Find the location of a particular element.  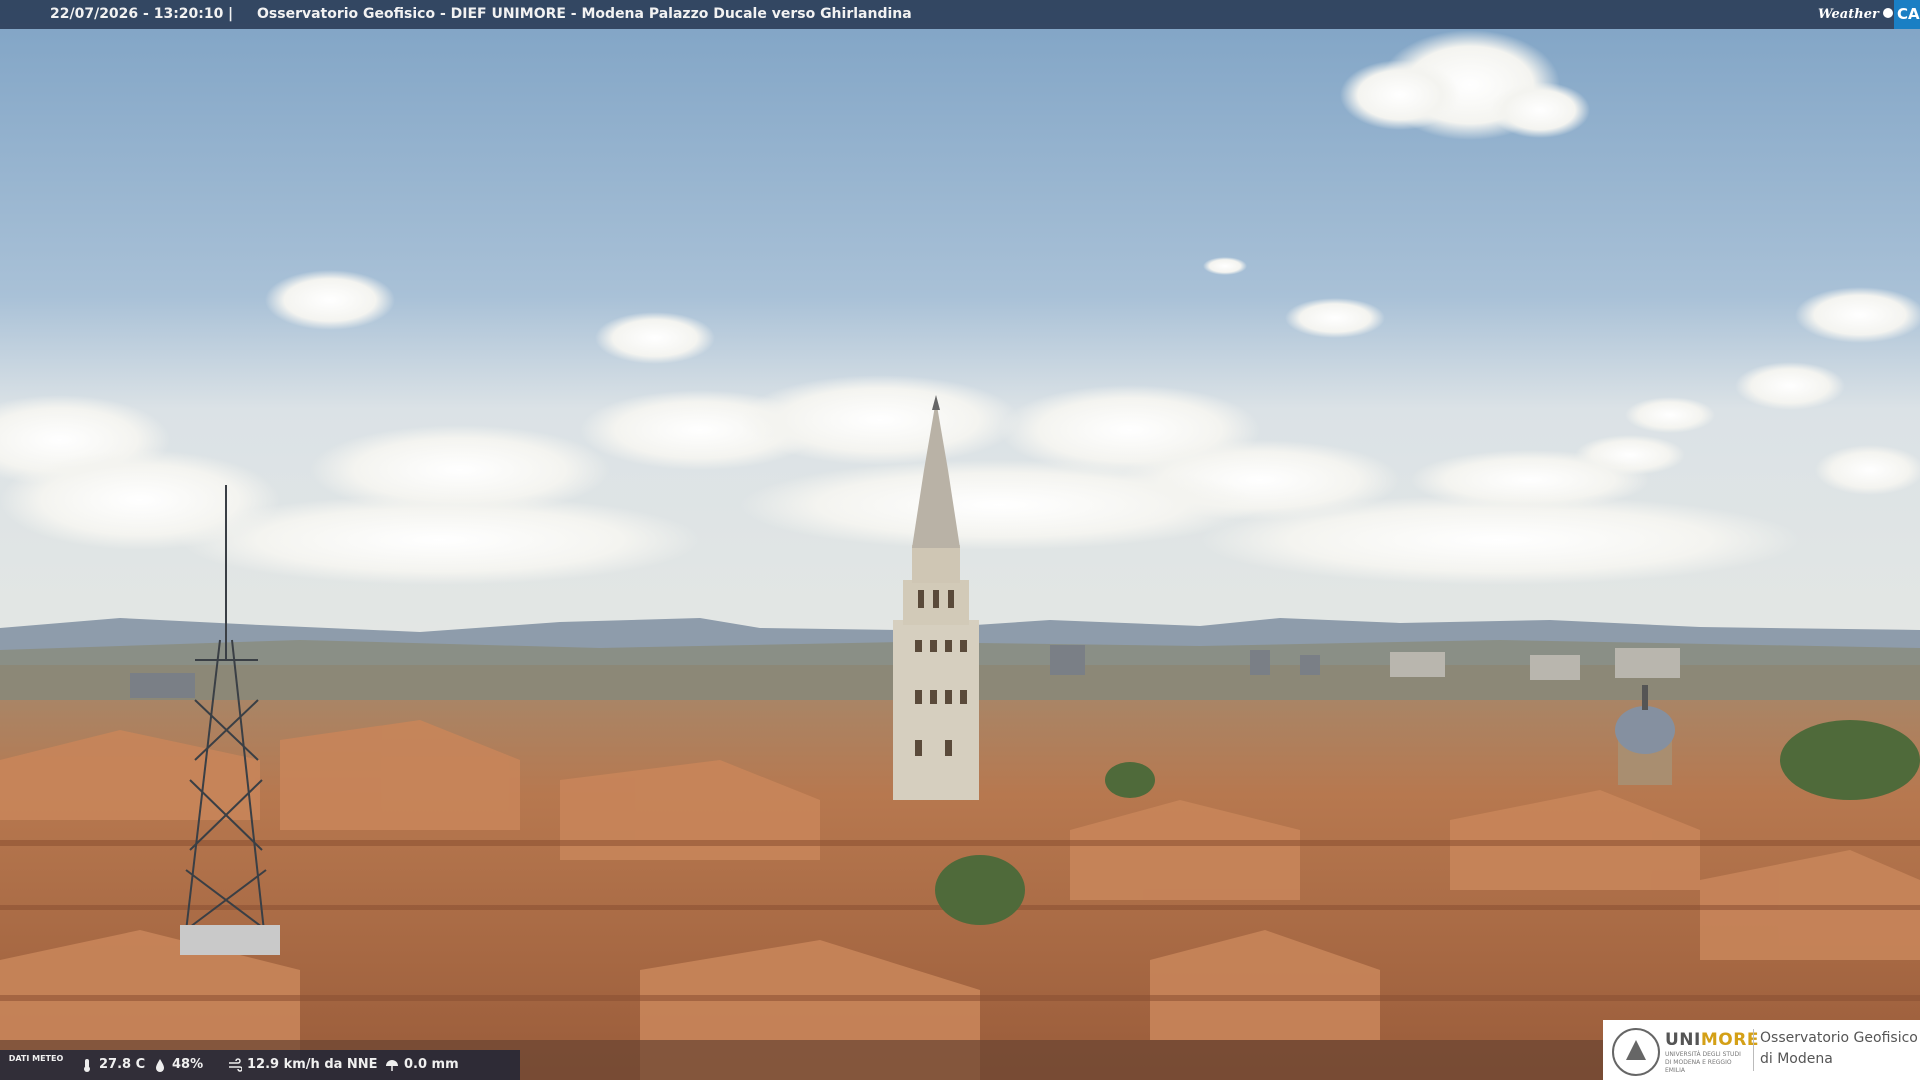

humidity-drop-icon is located at coordinates (160, 1065).